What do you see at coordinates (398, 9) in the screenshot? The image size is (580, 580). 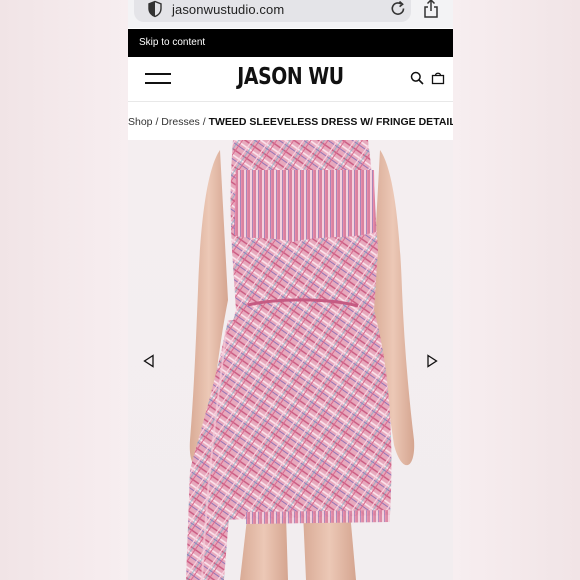 I see `reload-icon` at bounding box center [398, 9].